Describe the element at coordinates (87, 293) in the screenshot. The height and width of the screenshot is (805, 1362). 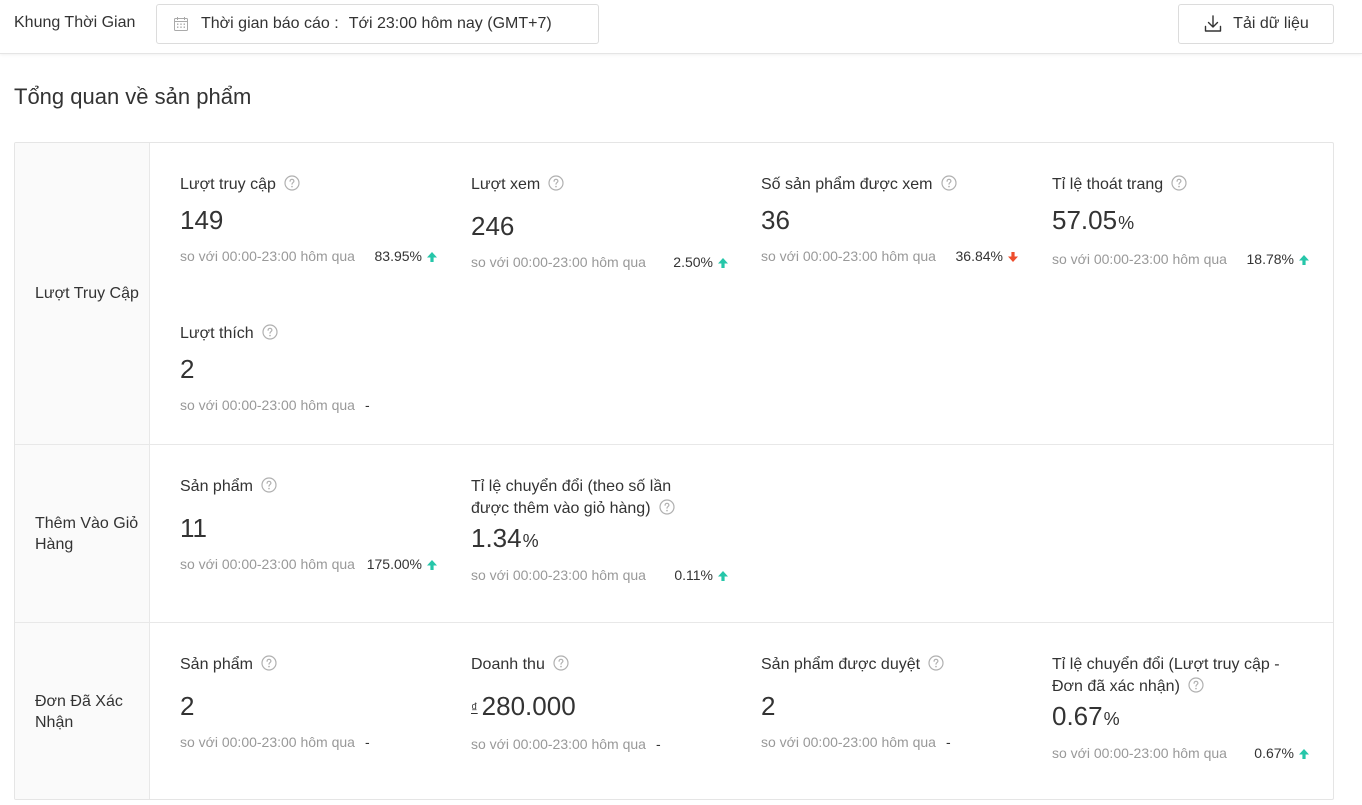
I see `row-label: Lượt Truy Cập` at that location.